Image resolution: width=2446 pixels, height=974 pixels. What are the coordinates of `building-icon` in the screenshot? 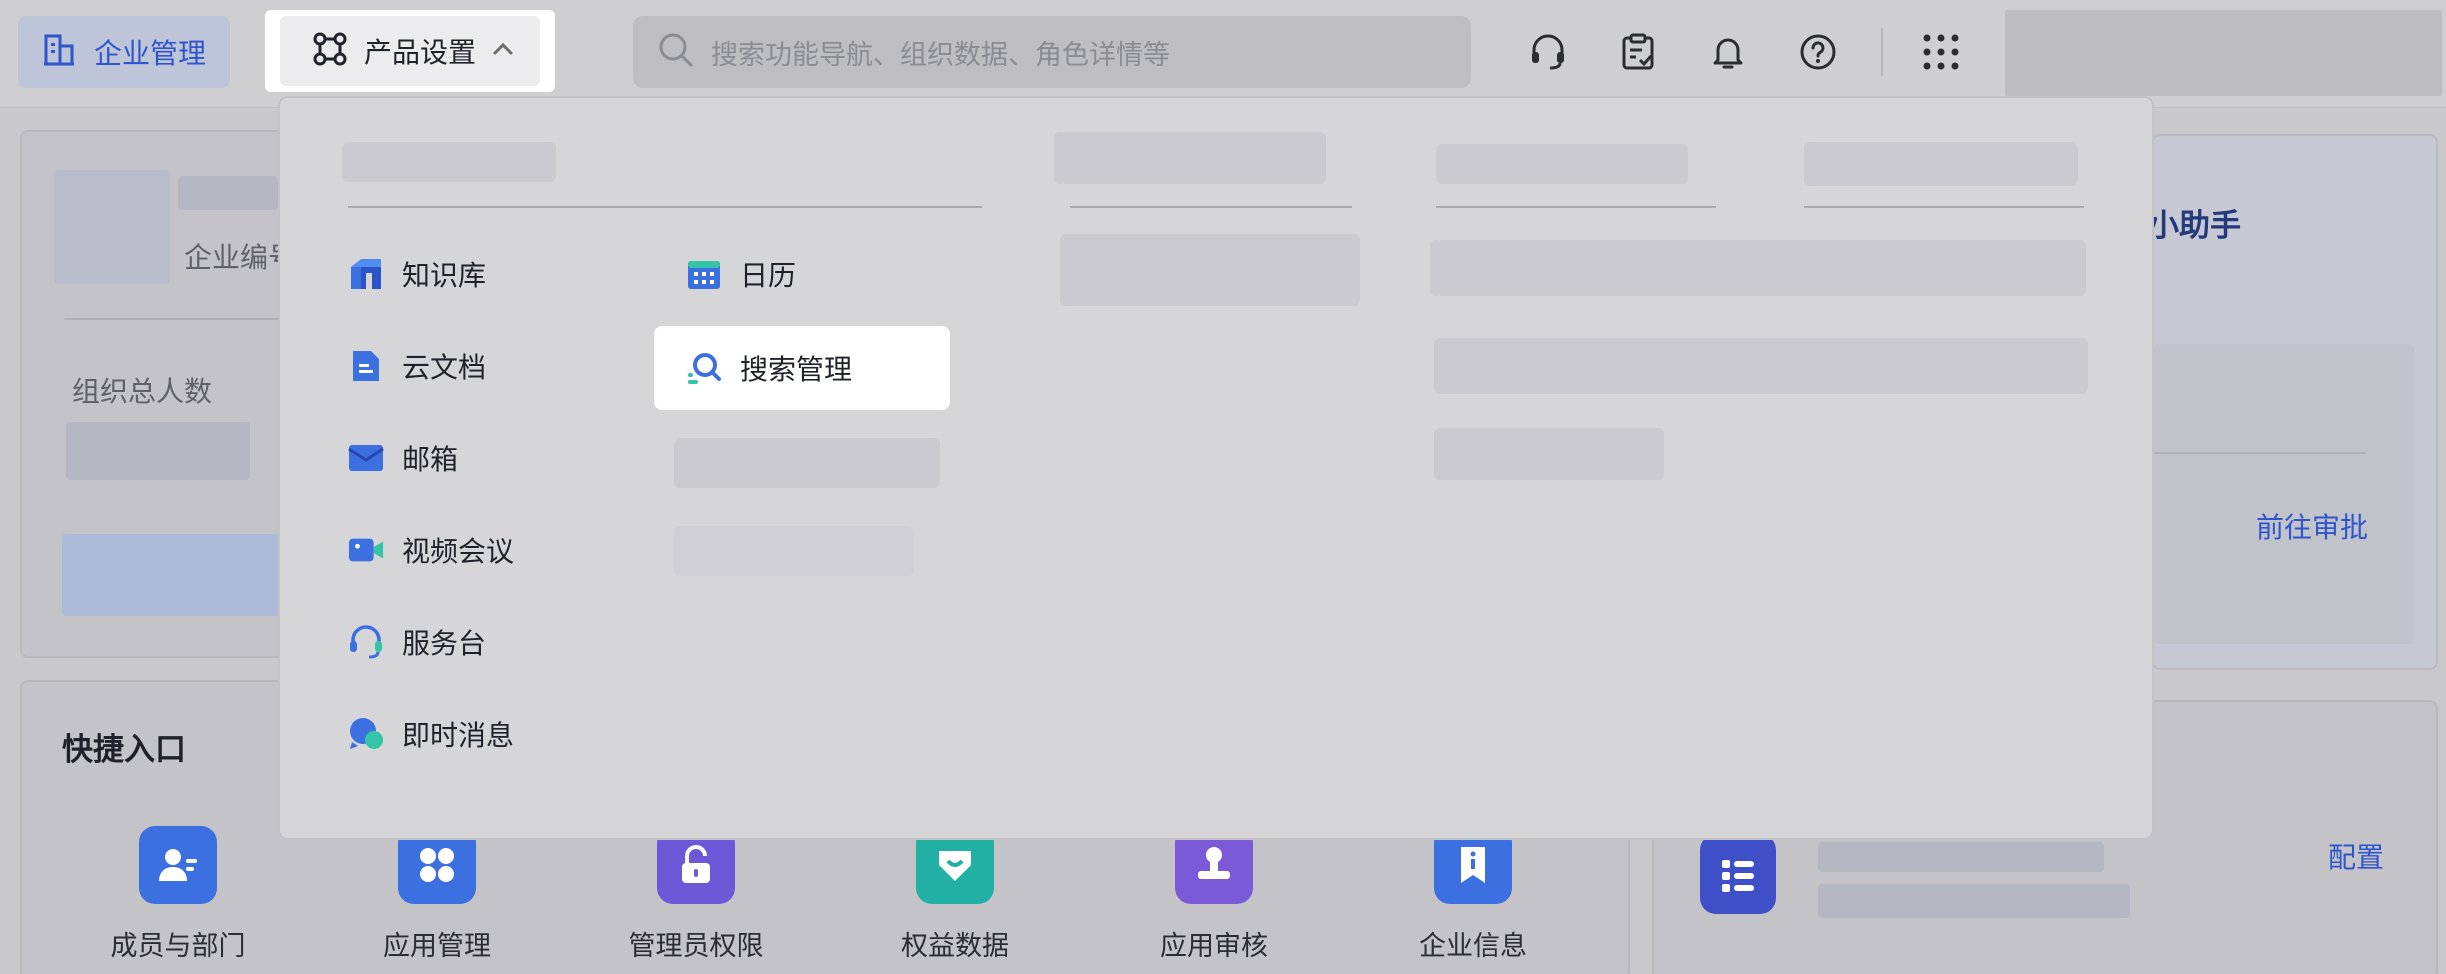 It's located at (59, 52).